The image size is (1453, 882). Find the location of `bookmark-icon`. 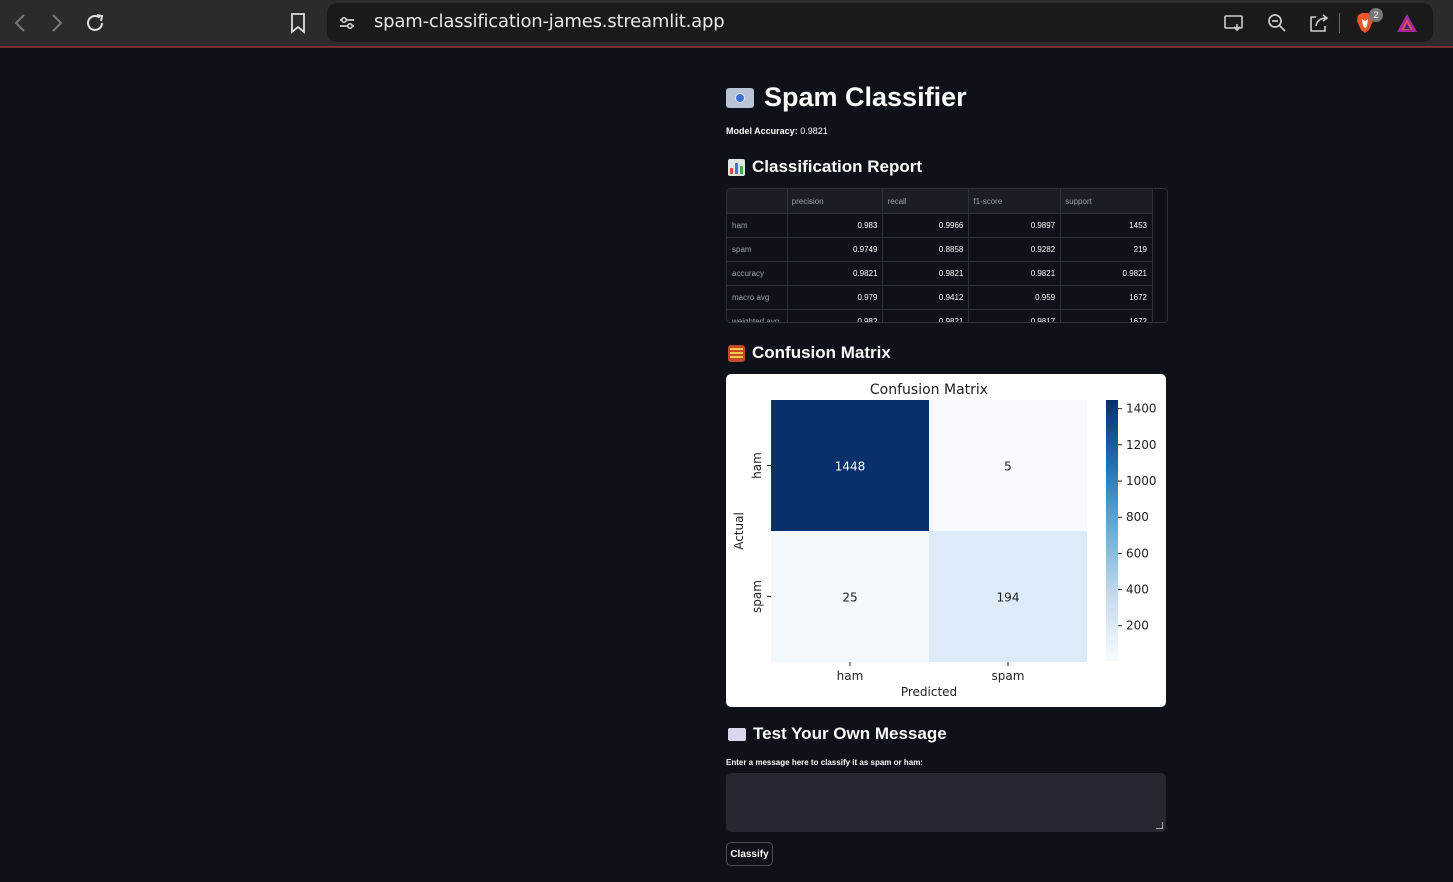

bookmark-icon is located at coordinates (298, 23).